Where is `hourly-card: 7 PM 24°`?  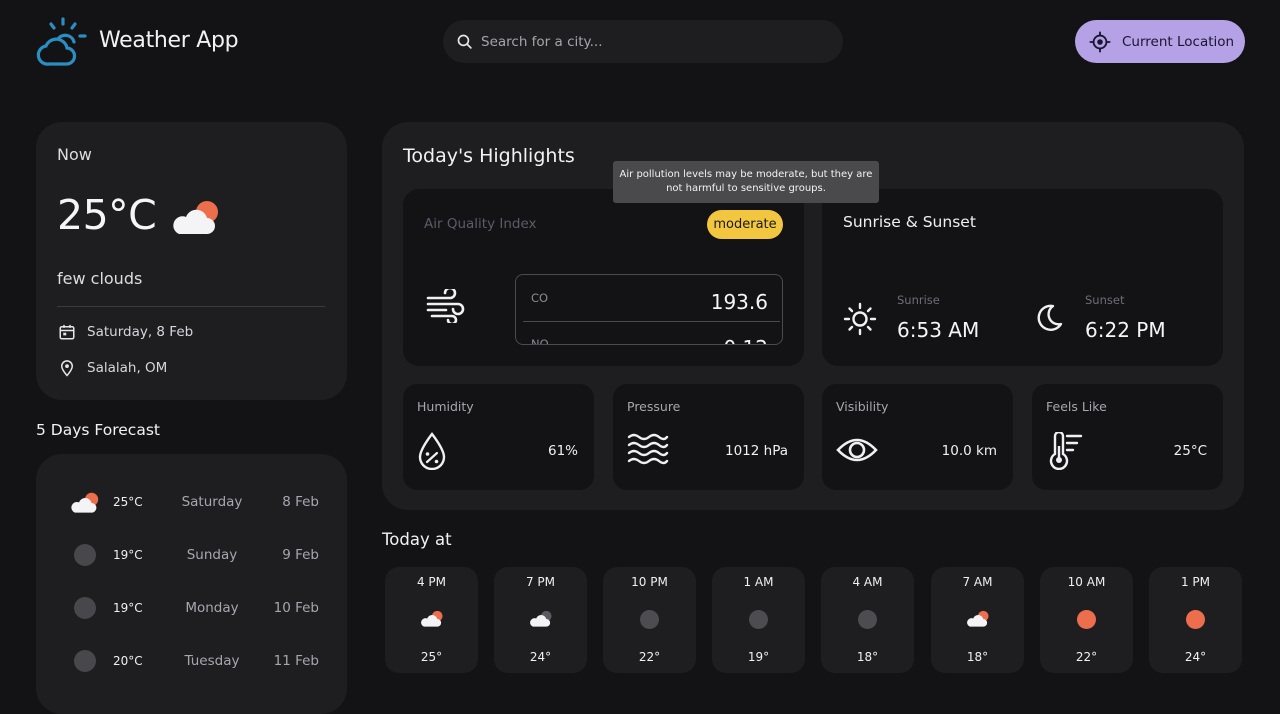
hourly-card: 7 PM 24° is located at coordinates (540, 620).